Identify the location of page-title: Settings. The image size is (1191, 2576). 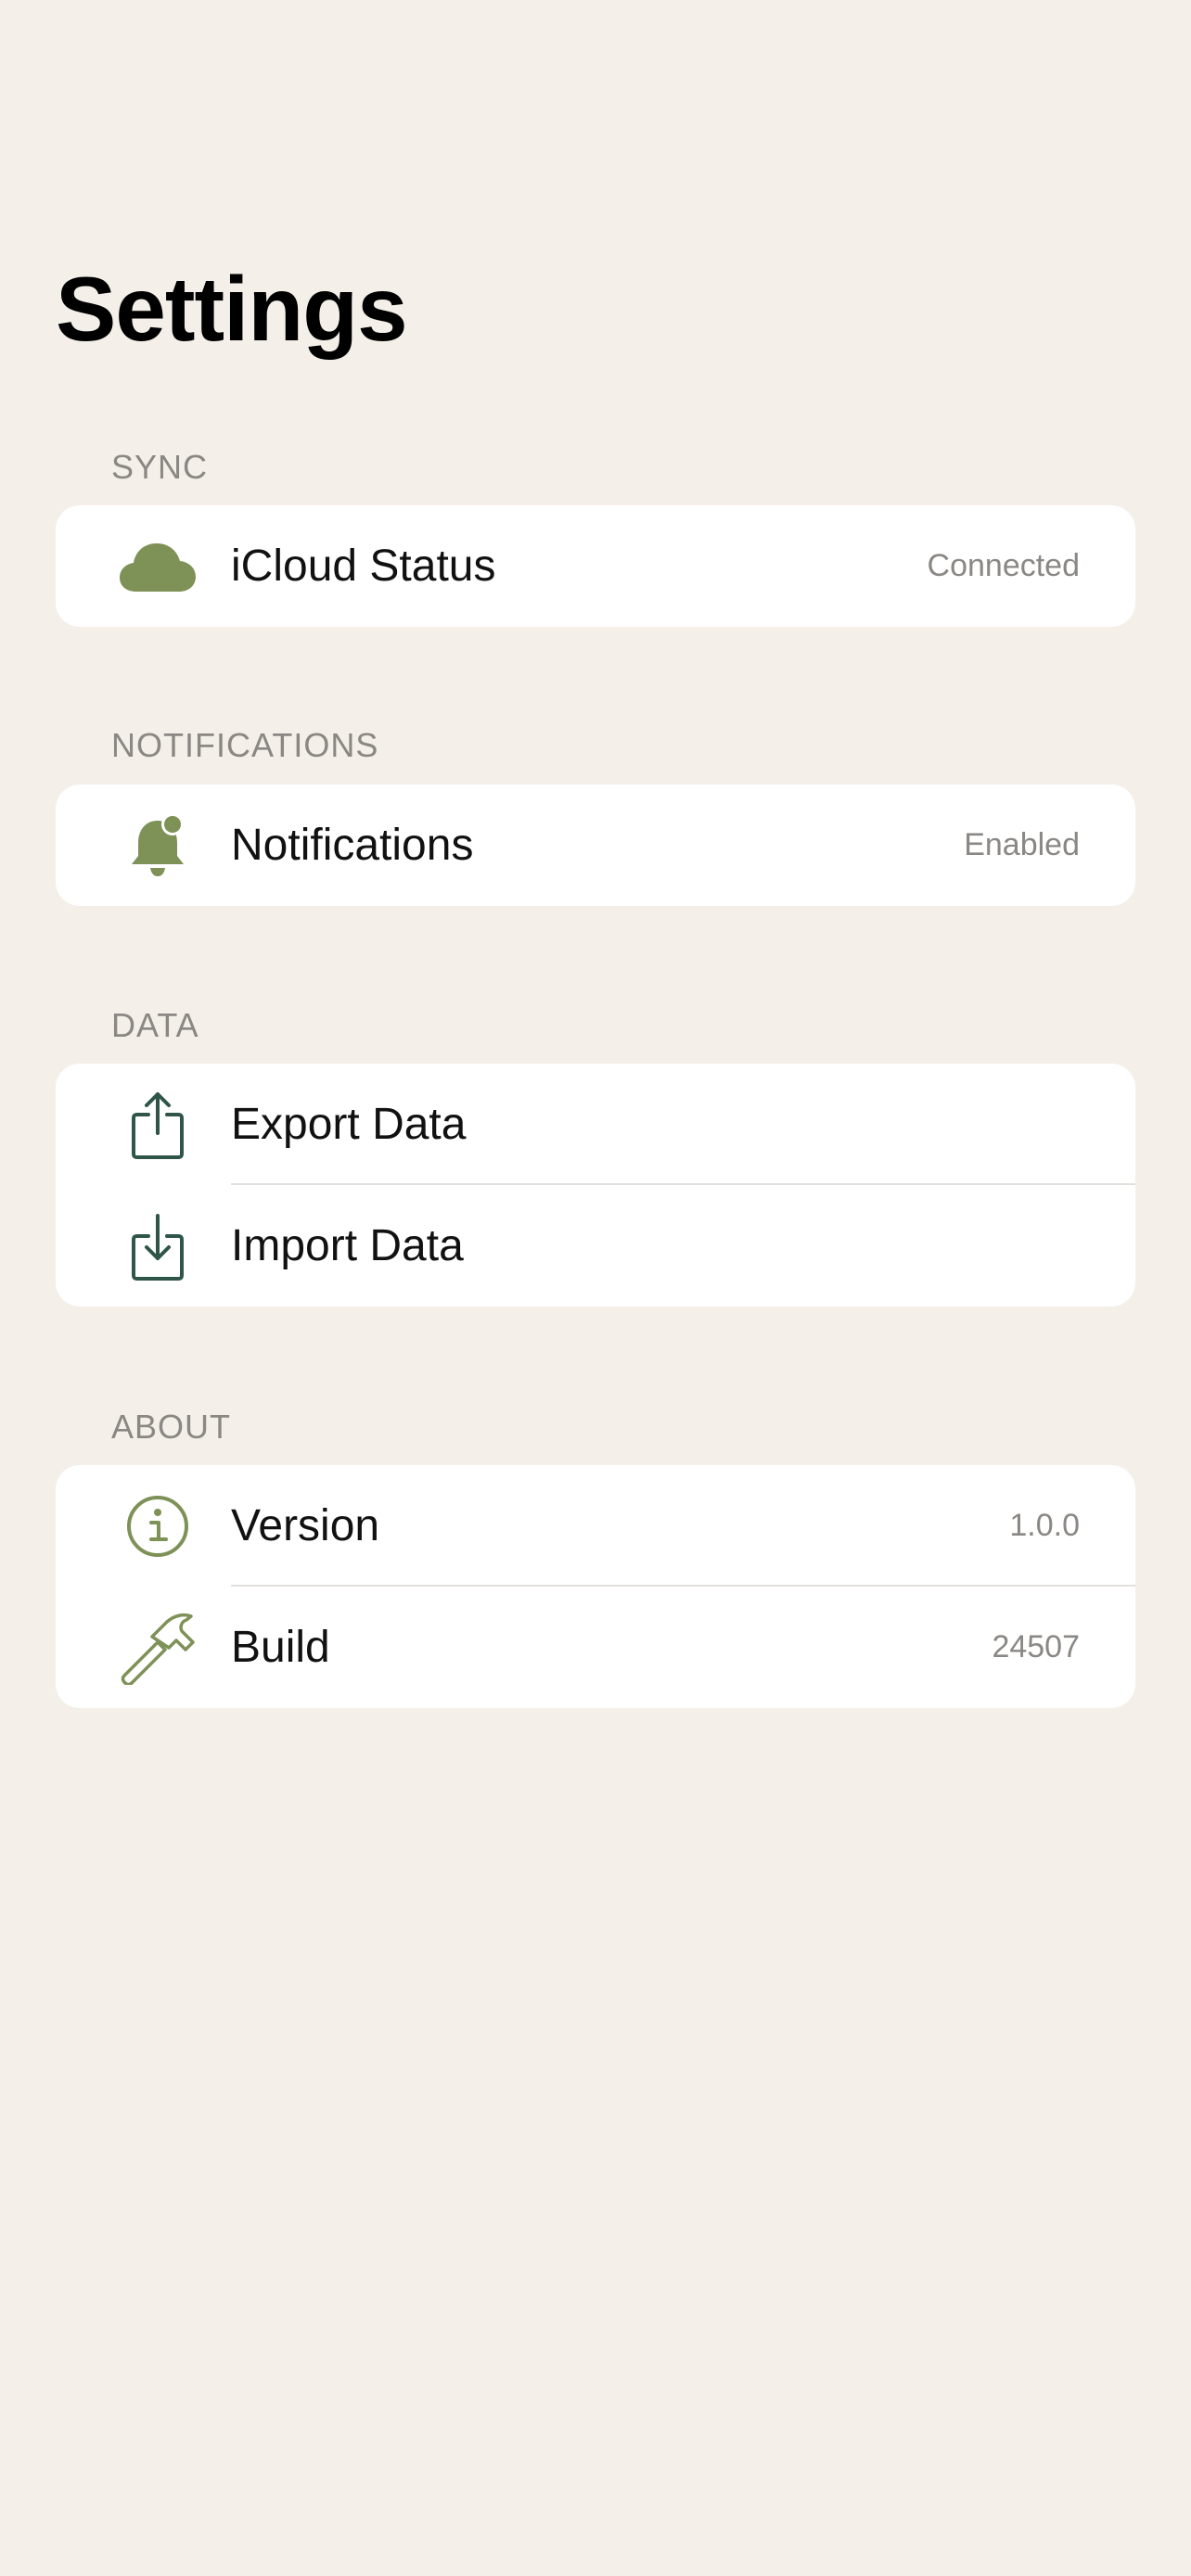
(232, 309).